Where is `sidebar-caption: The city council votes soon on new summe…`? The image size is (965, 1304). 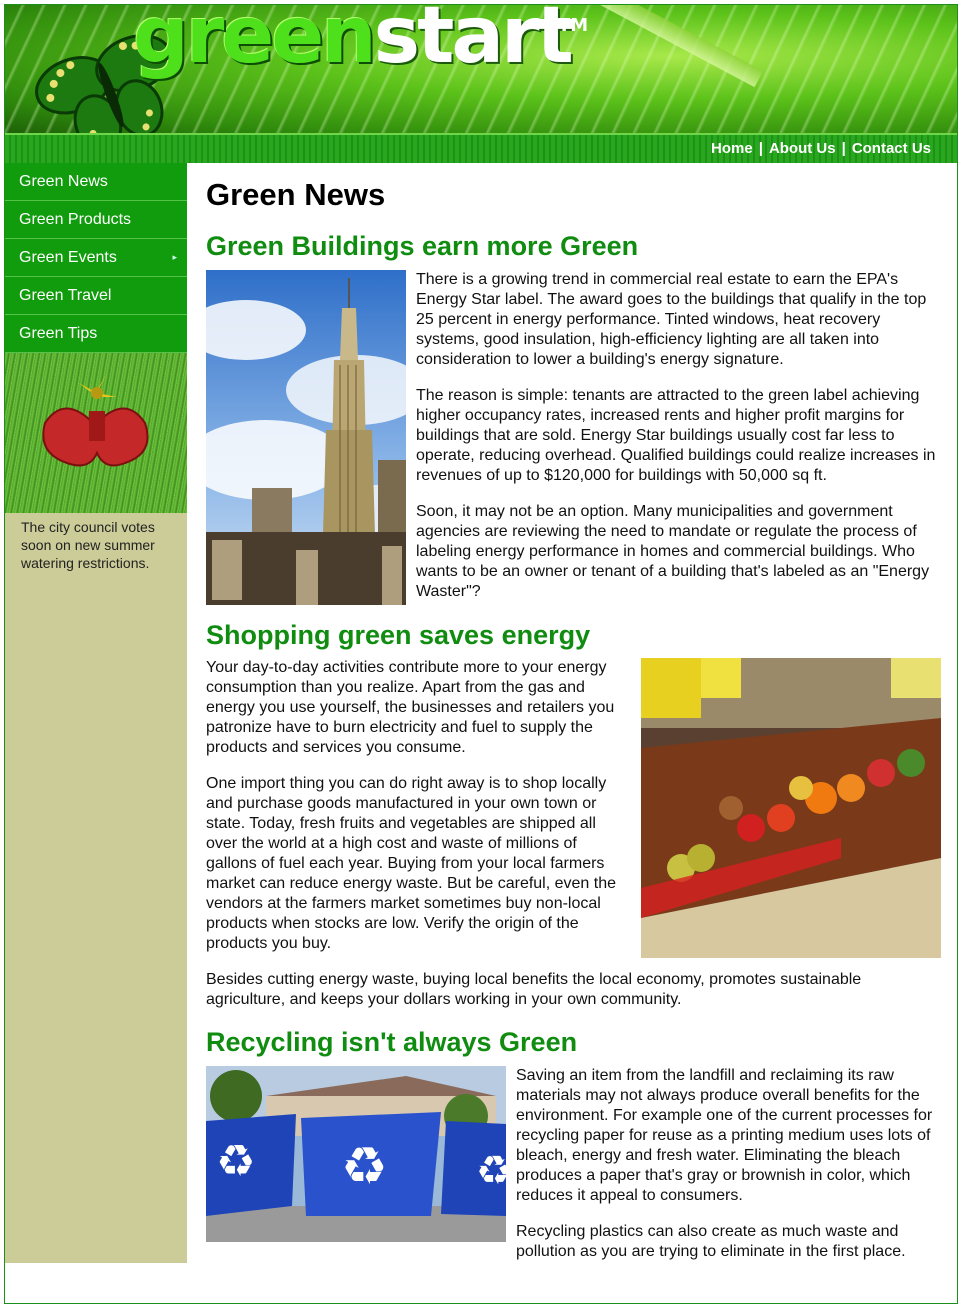
sidebar-caption: The city council votes soon on new summe… is located at coordinates (88, 545).